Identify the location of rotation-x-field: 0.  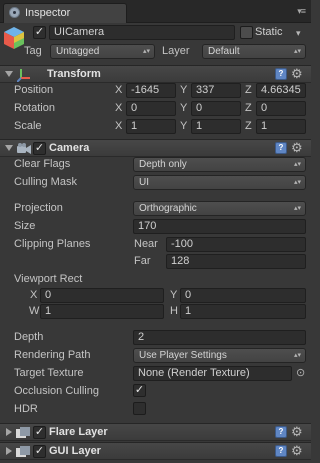
(151, 108).